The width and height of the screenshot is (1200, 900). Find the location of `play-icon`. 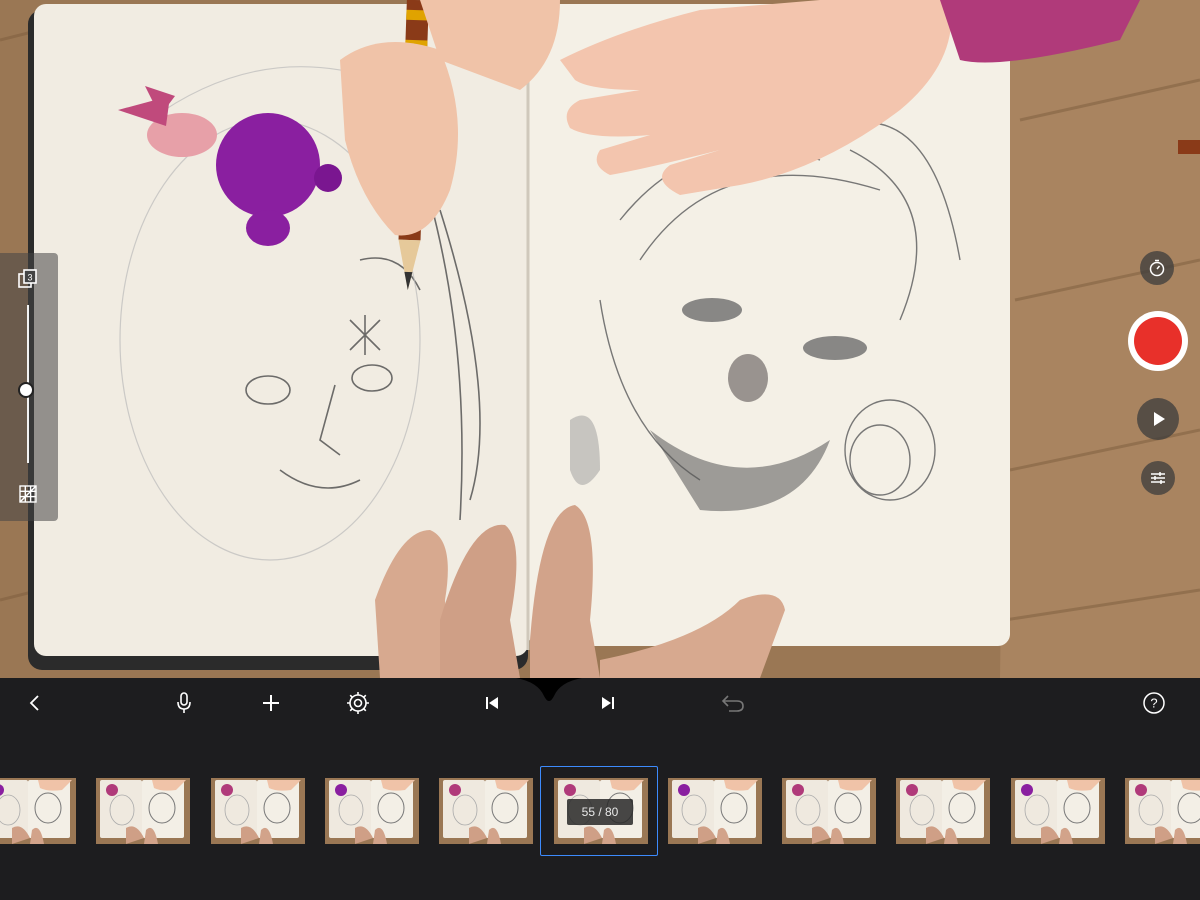

play-icon is located at coordinates (1158, 419).